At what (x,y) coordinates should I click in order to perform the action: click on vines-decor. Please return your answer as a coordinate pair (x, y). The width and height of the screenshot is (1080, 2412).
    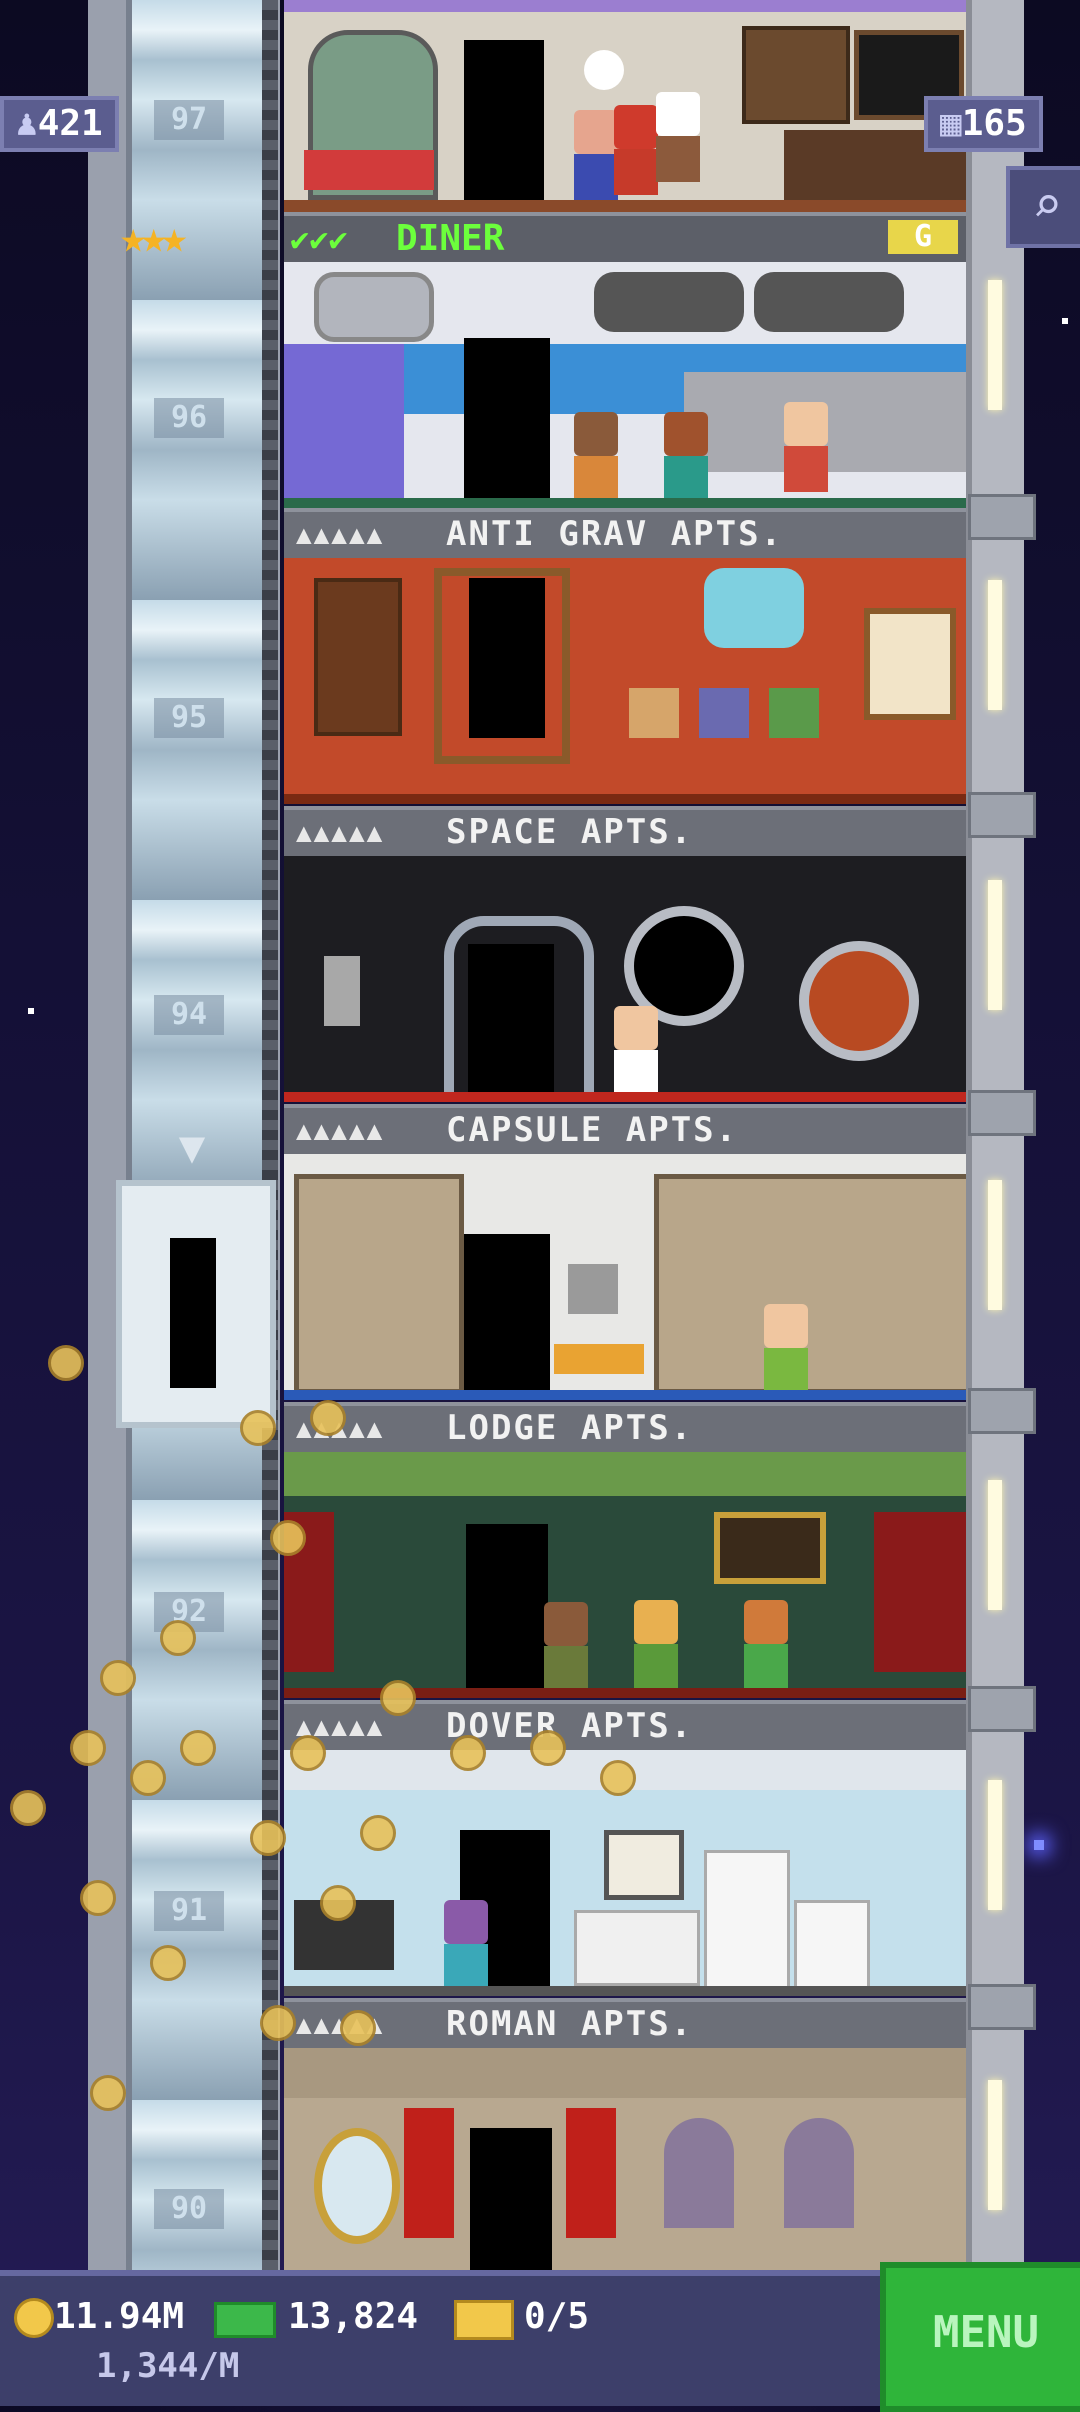
    Looking at the image, I should click on (625, 6).